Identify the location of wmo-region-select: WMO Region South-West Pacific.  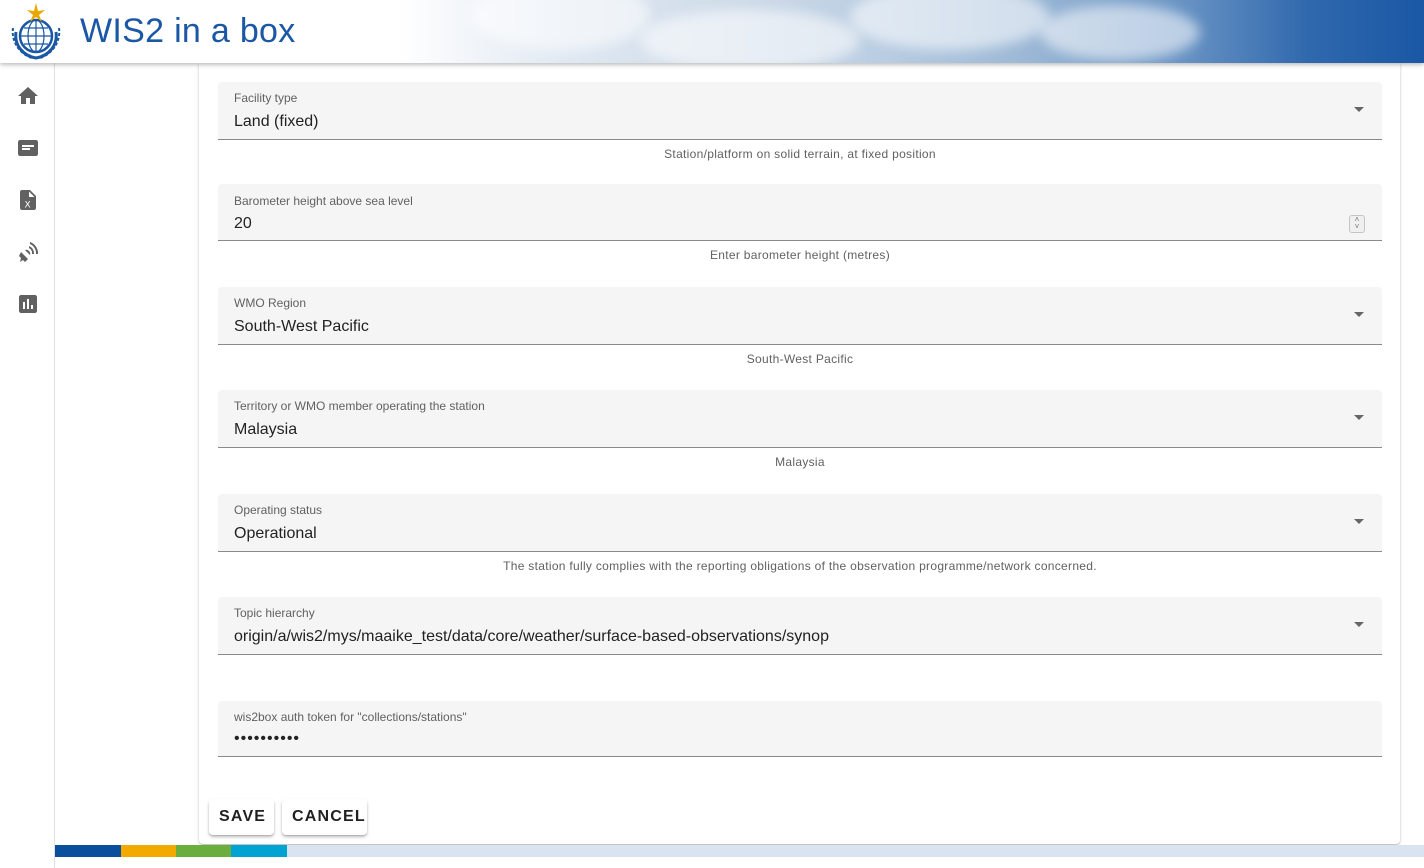
(800, 316).